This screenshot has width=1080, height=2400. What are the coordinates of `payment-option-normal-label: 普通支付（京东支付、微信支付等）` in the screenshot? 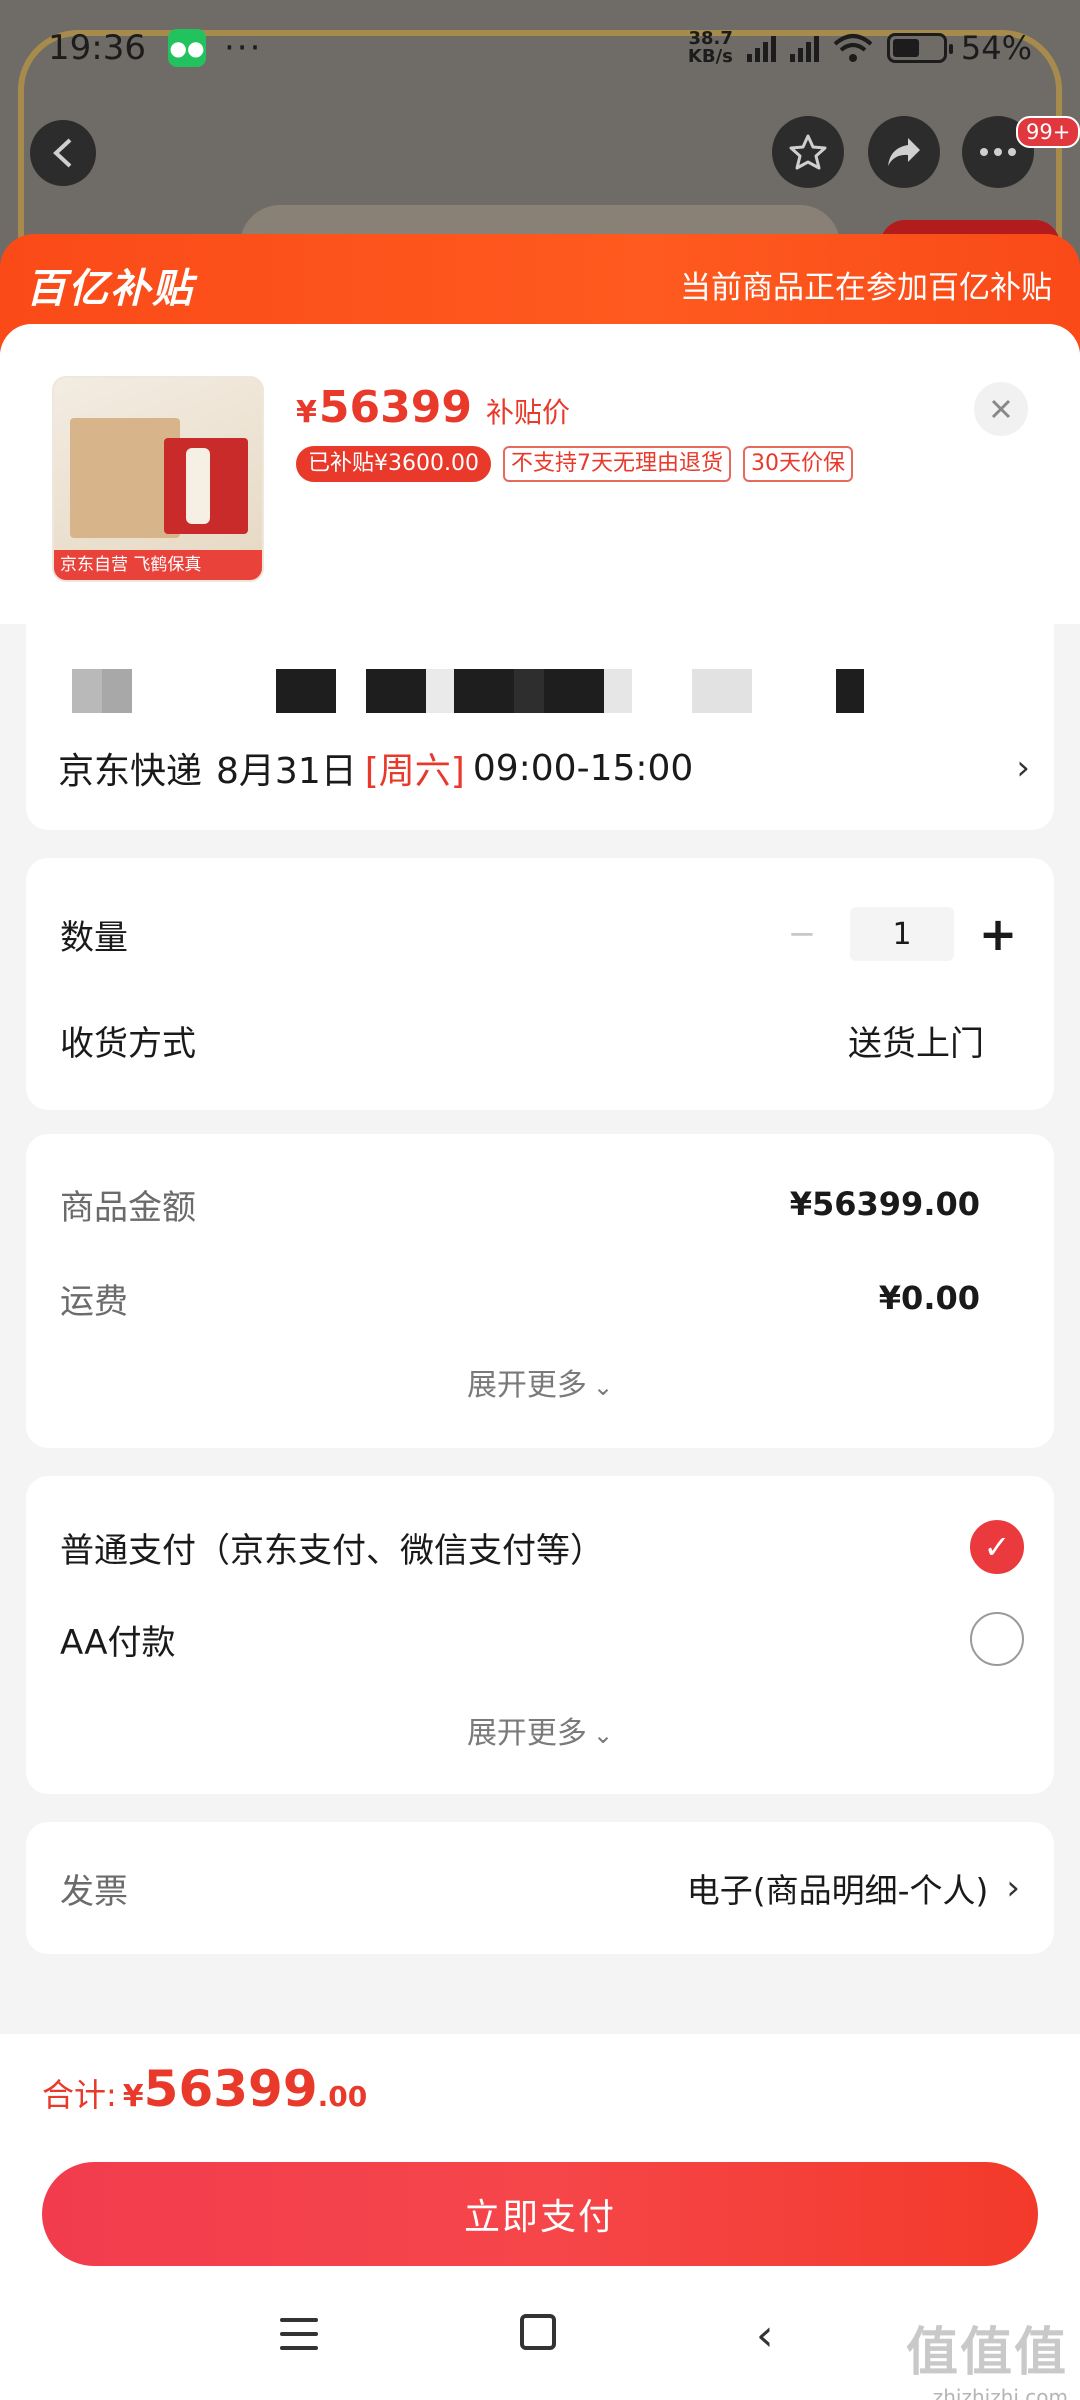 It's located at (332, 1550).